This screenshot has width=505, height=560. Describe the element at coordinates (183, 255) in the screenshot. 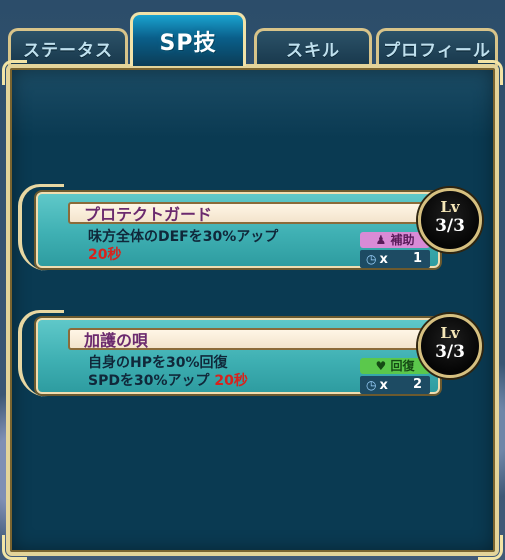

I see `skill-desc-line2: 20秒` at that location.